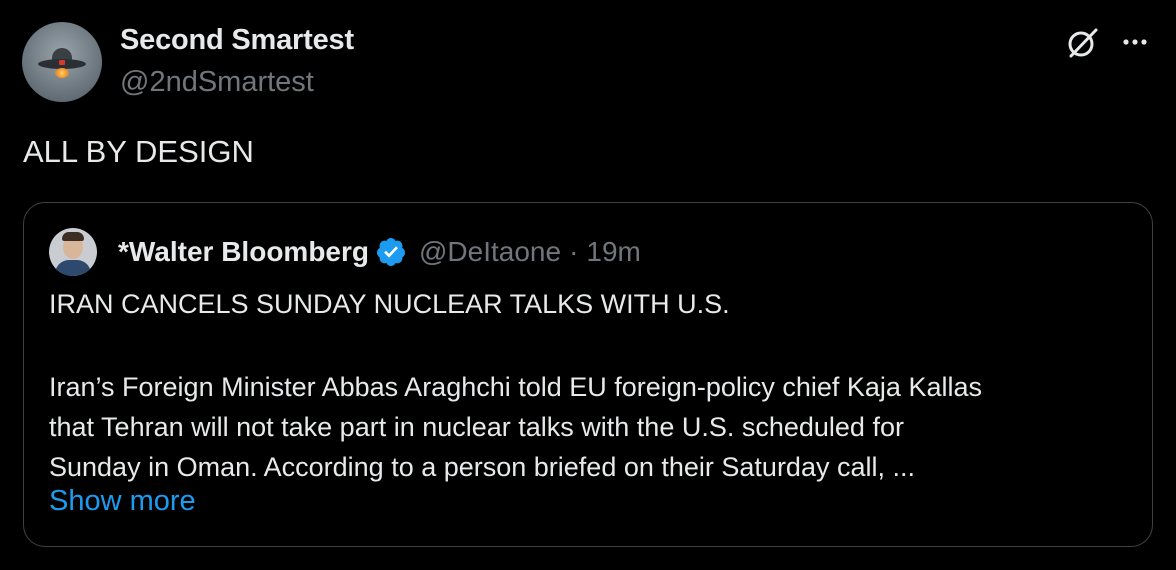 This screenshot has height=570, width=1176. What do you see at coordinates (1083, 43) in the screenshot?
I see `grok-icon` at bounding box center [1083, 43].